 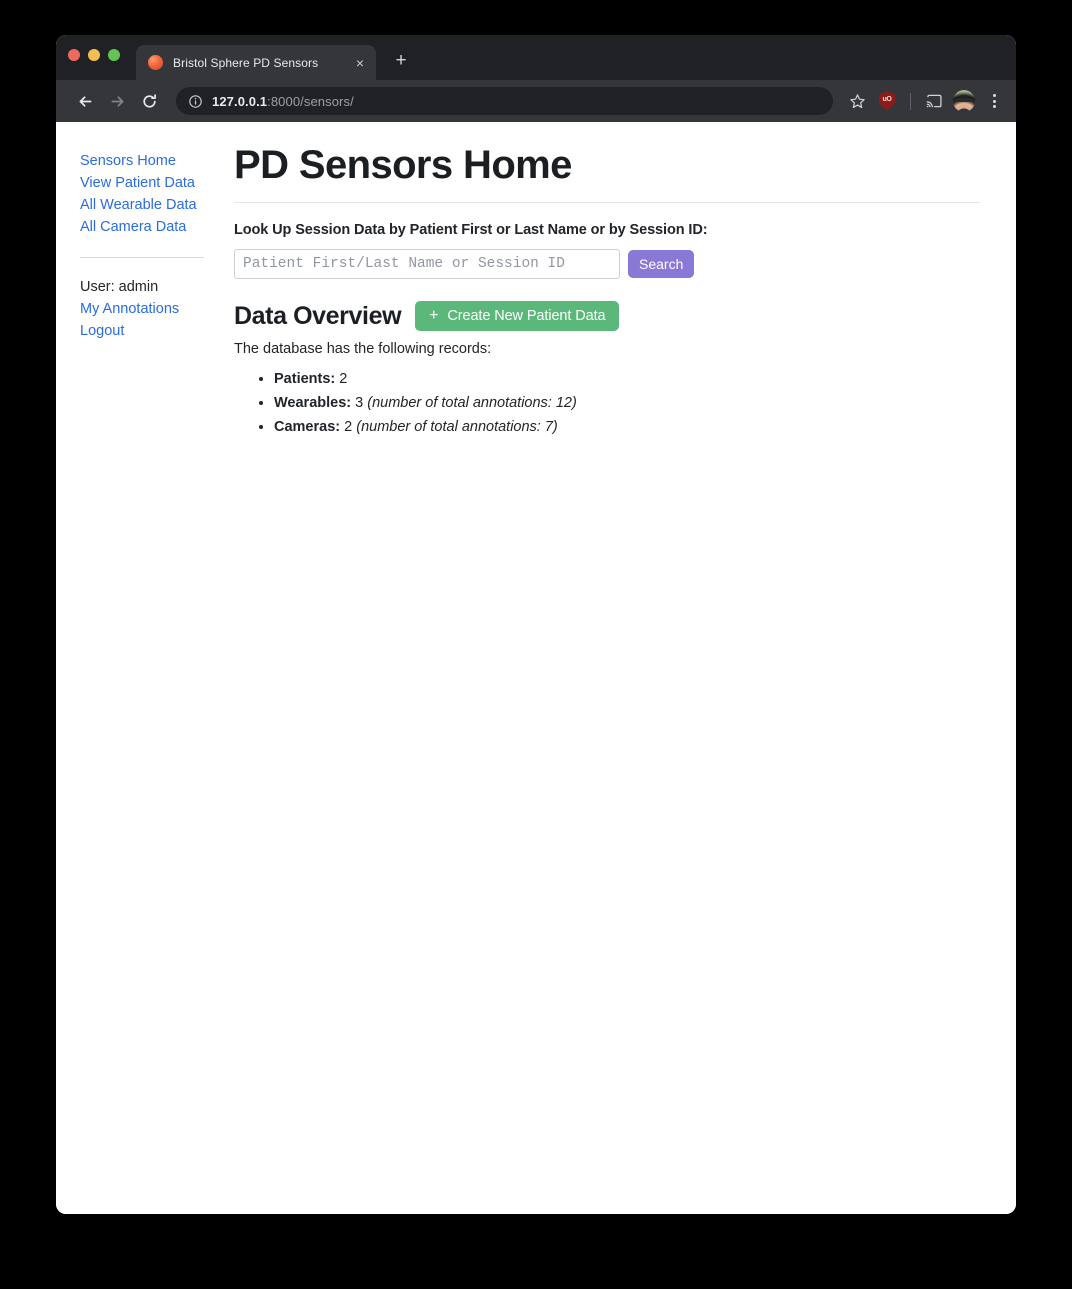 I want to click on close-tab-icon: ×, so click(x=360, y=63).